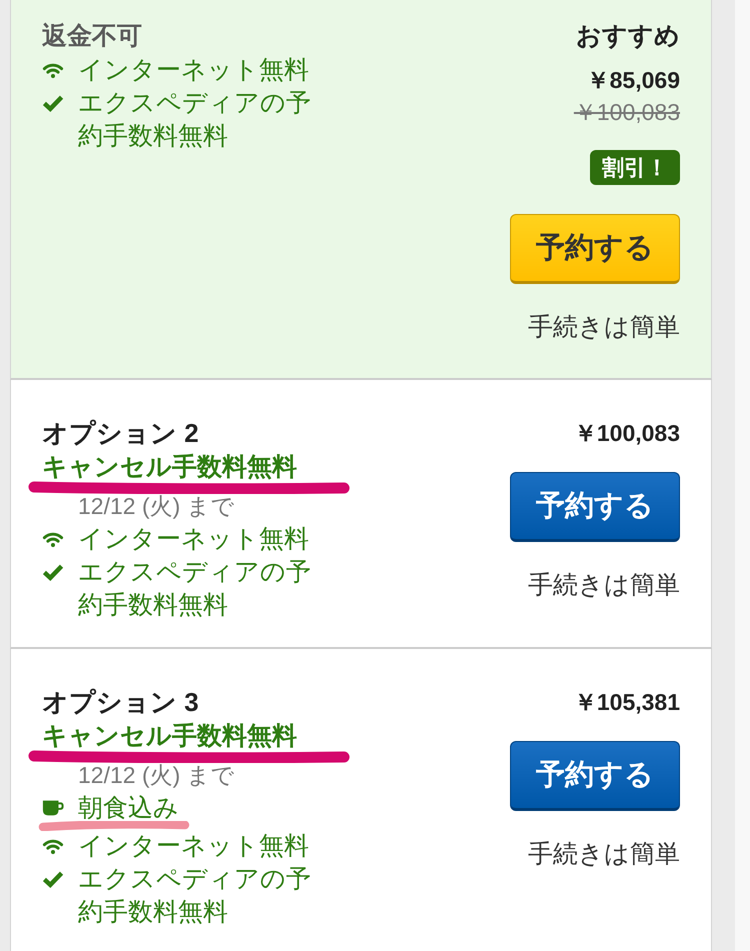 The image size is (750, 951). Describe the element at coordinates (628, 36) in the screenshot. I see `recommended-label: おすすめ` at that location.